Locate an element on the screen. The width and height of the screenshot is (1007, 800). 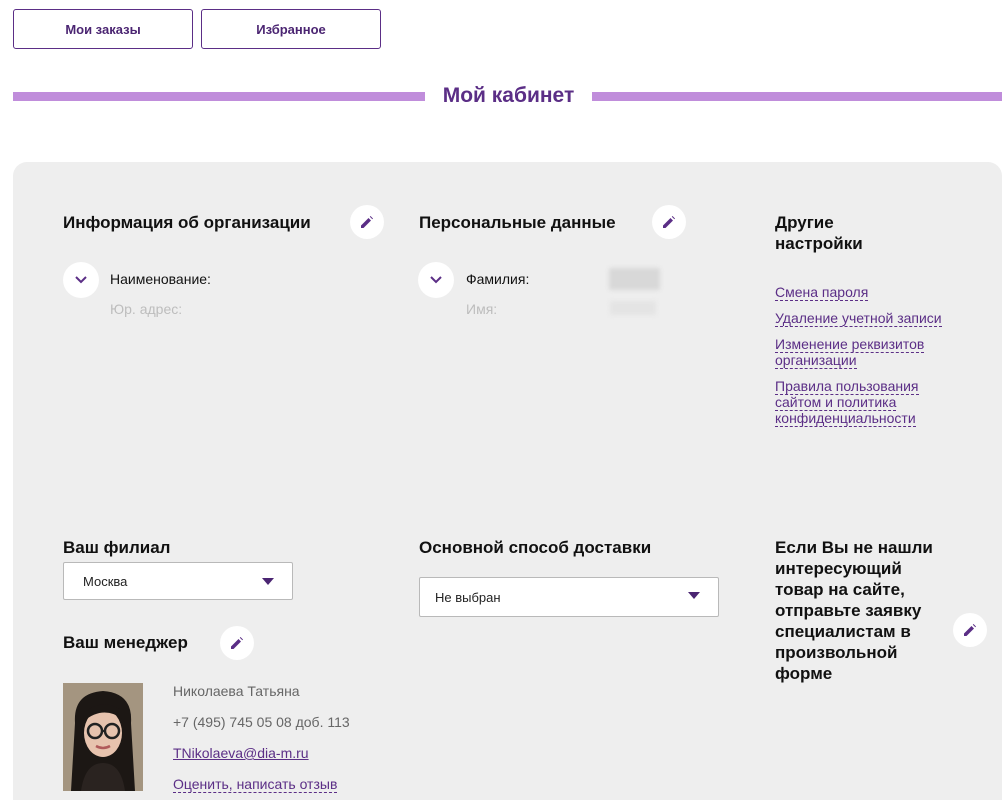
edit-personal-button is located at coordinates (669, 222).